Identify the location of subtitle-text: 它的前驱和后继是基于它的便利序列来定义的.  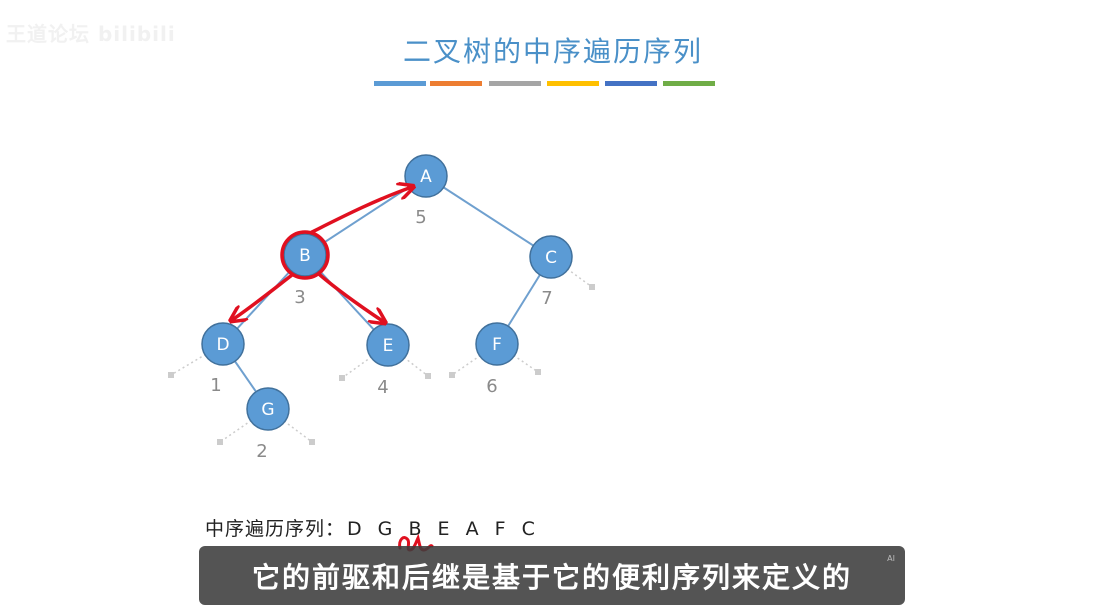
(551, 577).